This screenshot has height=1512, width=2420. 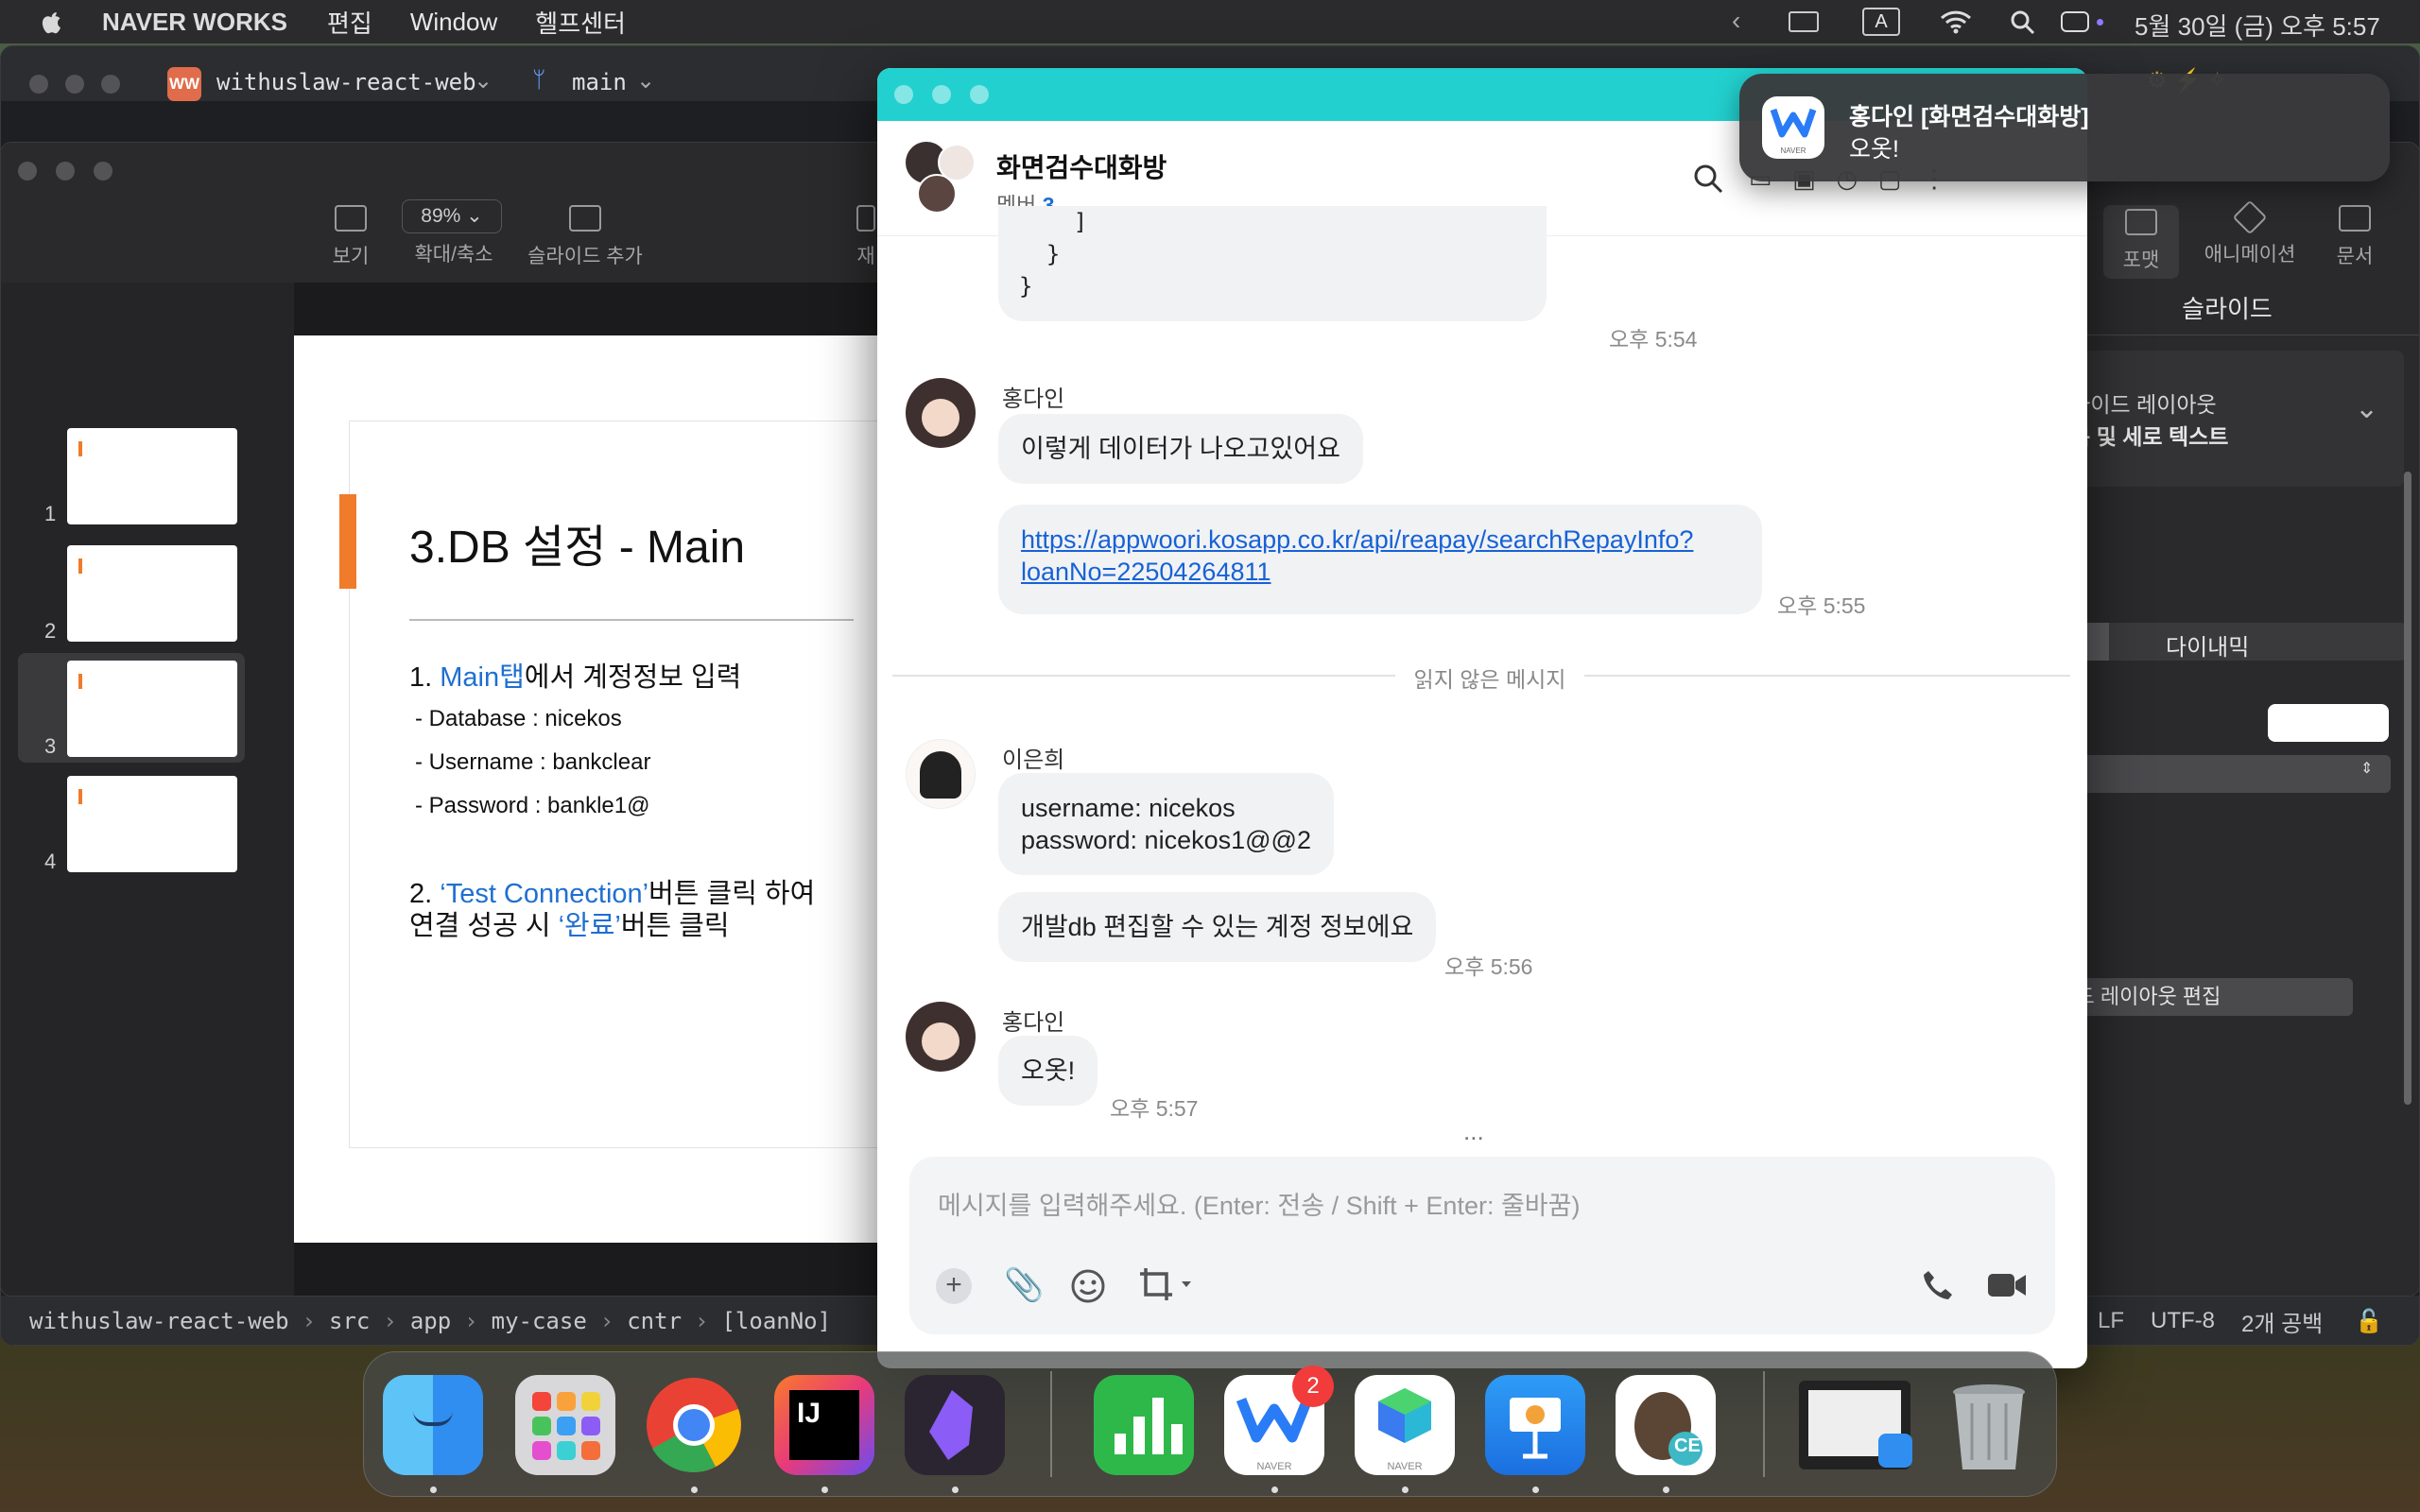 What do you see at coordinates (2250, 233) in the screenshot?
I see `animate-tab: 애니메이션` at bounding box center [2250, 233].